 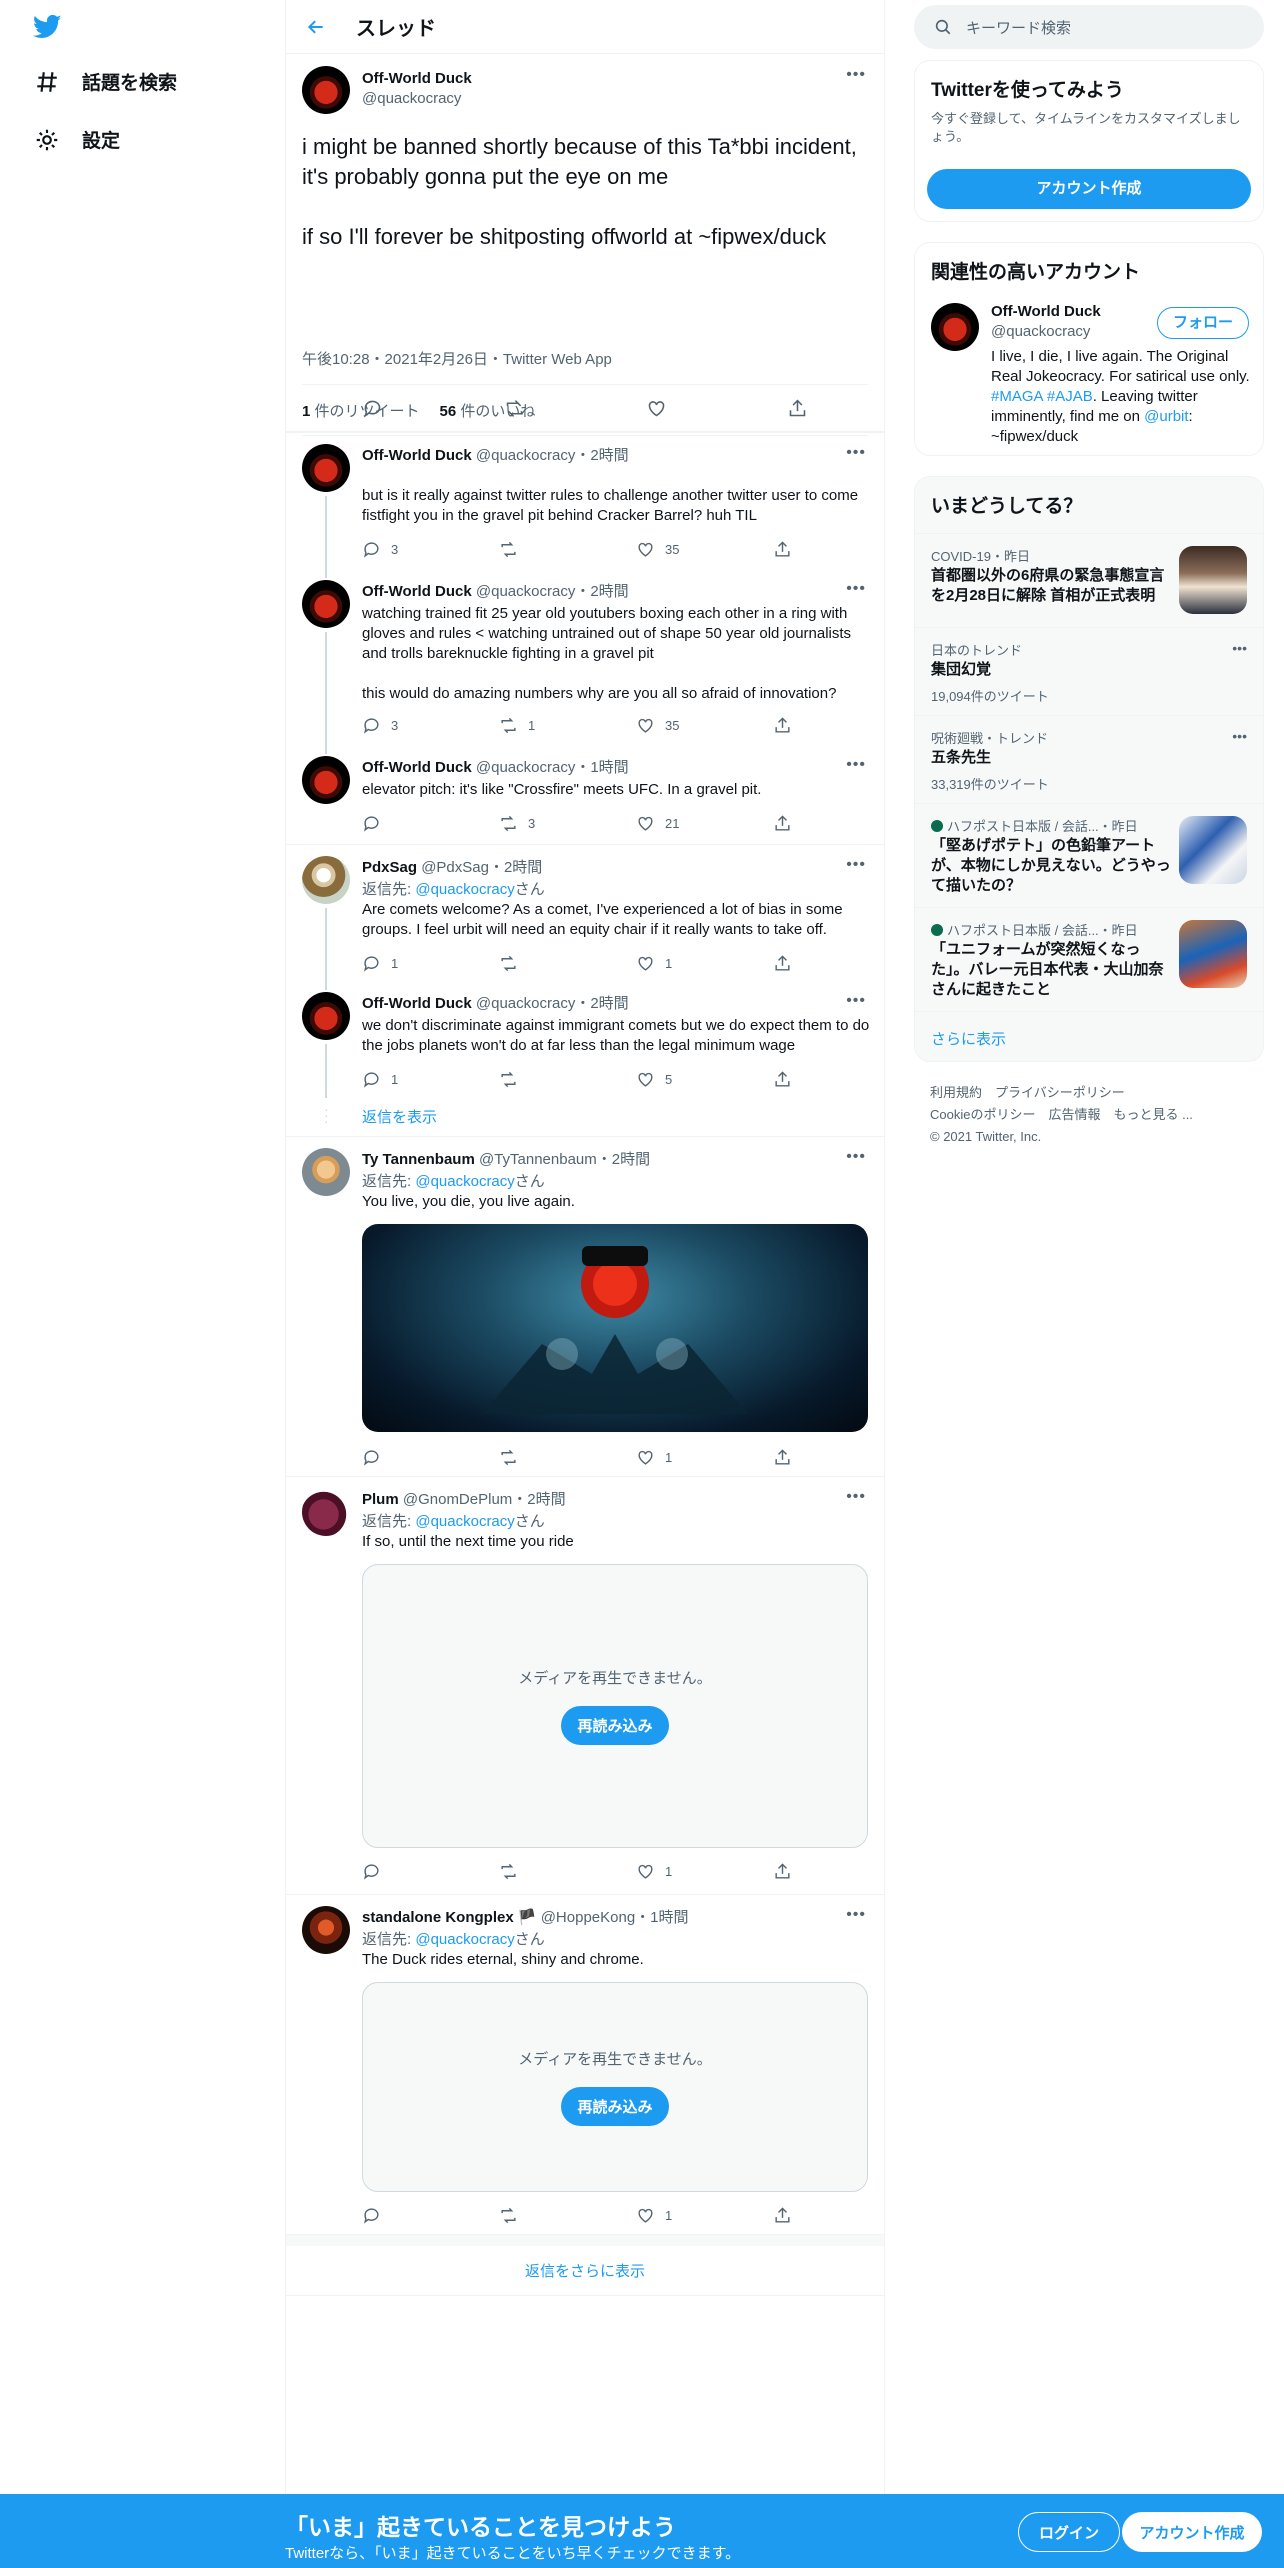 What do you see at coordinates (449, 1917) in the screenshot?
I see `author-name: standalone Kongplex 🏴` at bounding box center [449, 1917].